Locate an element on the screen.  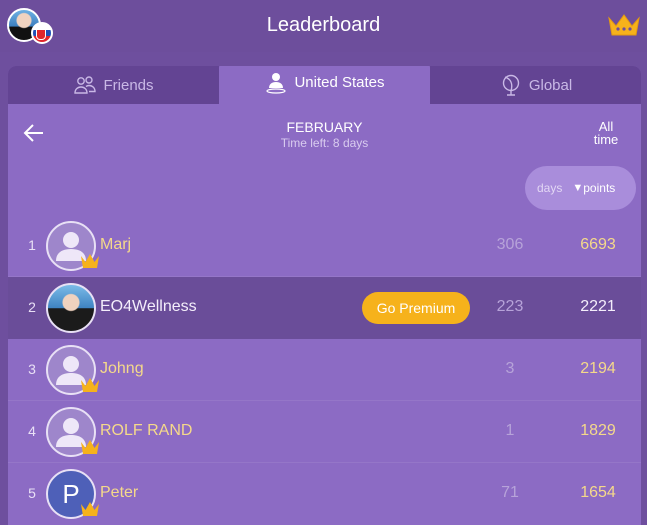
player-name: Marj is located at coordinates (116, 244).